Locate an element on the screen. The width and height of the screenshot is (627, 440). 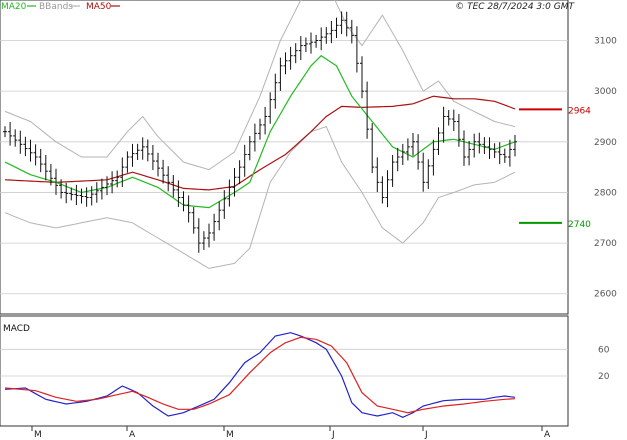
price-y-tick-label: 3100 is located at coordinates (605, 42).